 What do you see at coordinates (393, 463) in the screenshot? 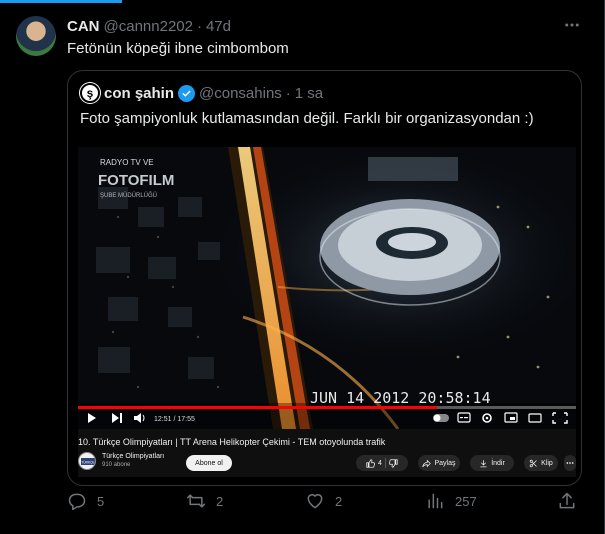
I see `thumbs-down-icon` at bounding box center [393, 463].